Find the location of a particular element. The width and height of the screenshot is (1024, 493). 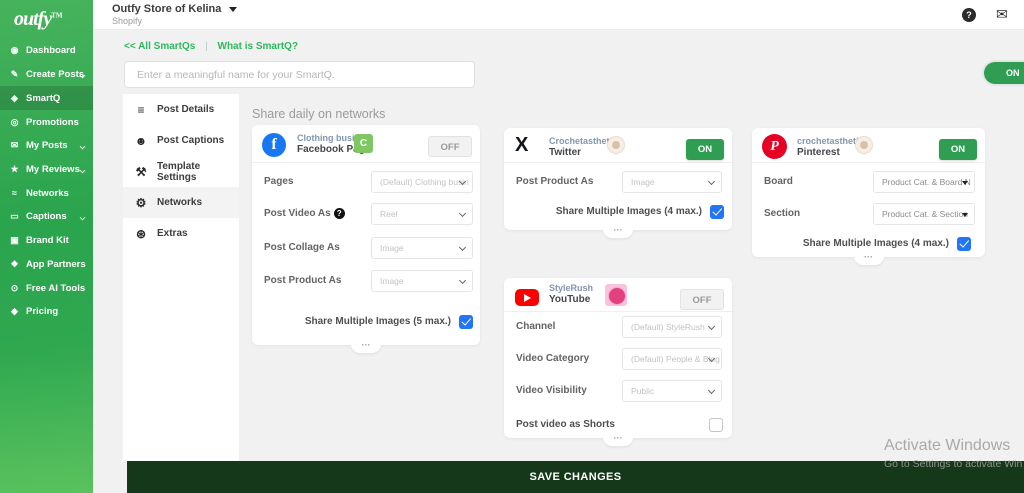

price-tag-icon: ◆ is located at coordinates (14, 311).